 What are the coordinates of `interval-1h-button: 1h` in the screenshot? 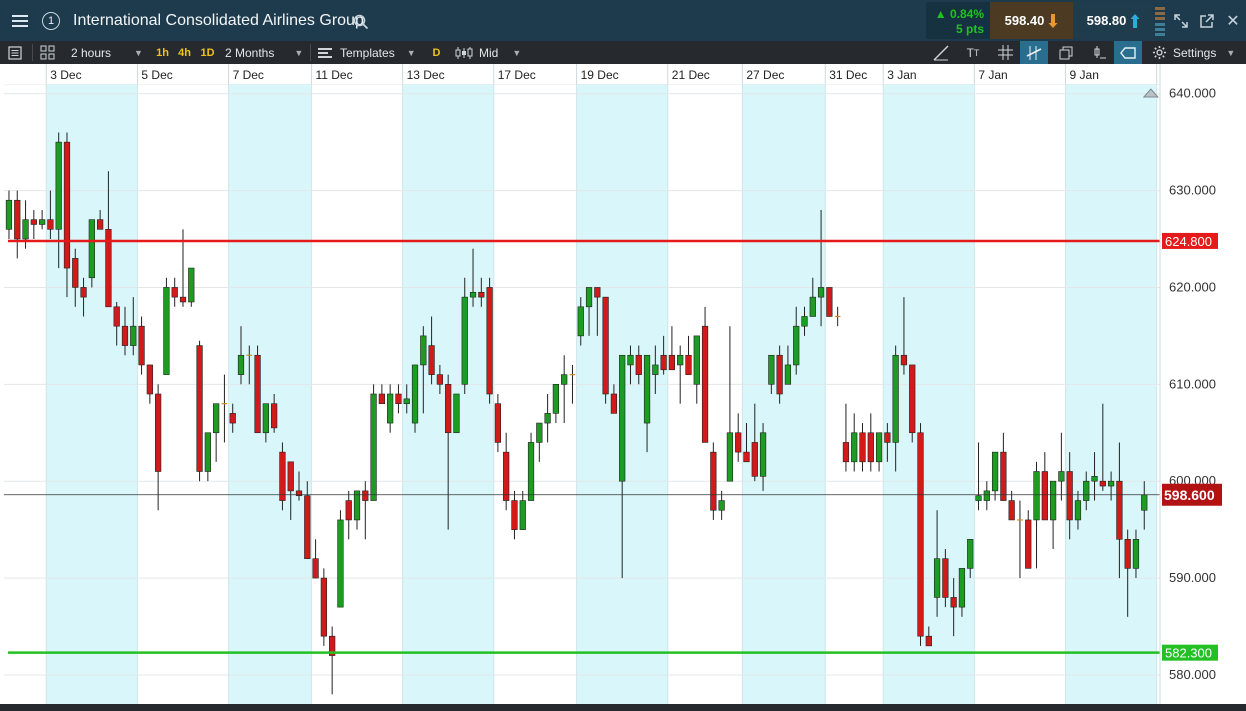 It's located at (162, 52).